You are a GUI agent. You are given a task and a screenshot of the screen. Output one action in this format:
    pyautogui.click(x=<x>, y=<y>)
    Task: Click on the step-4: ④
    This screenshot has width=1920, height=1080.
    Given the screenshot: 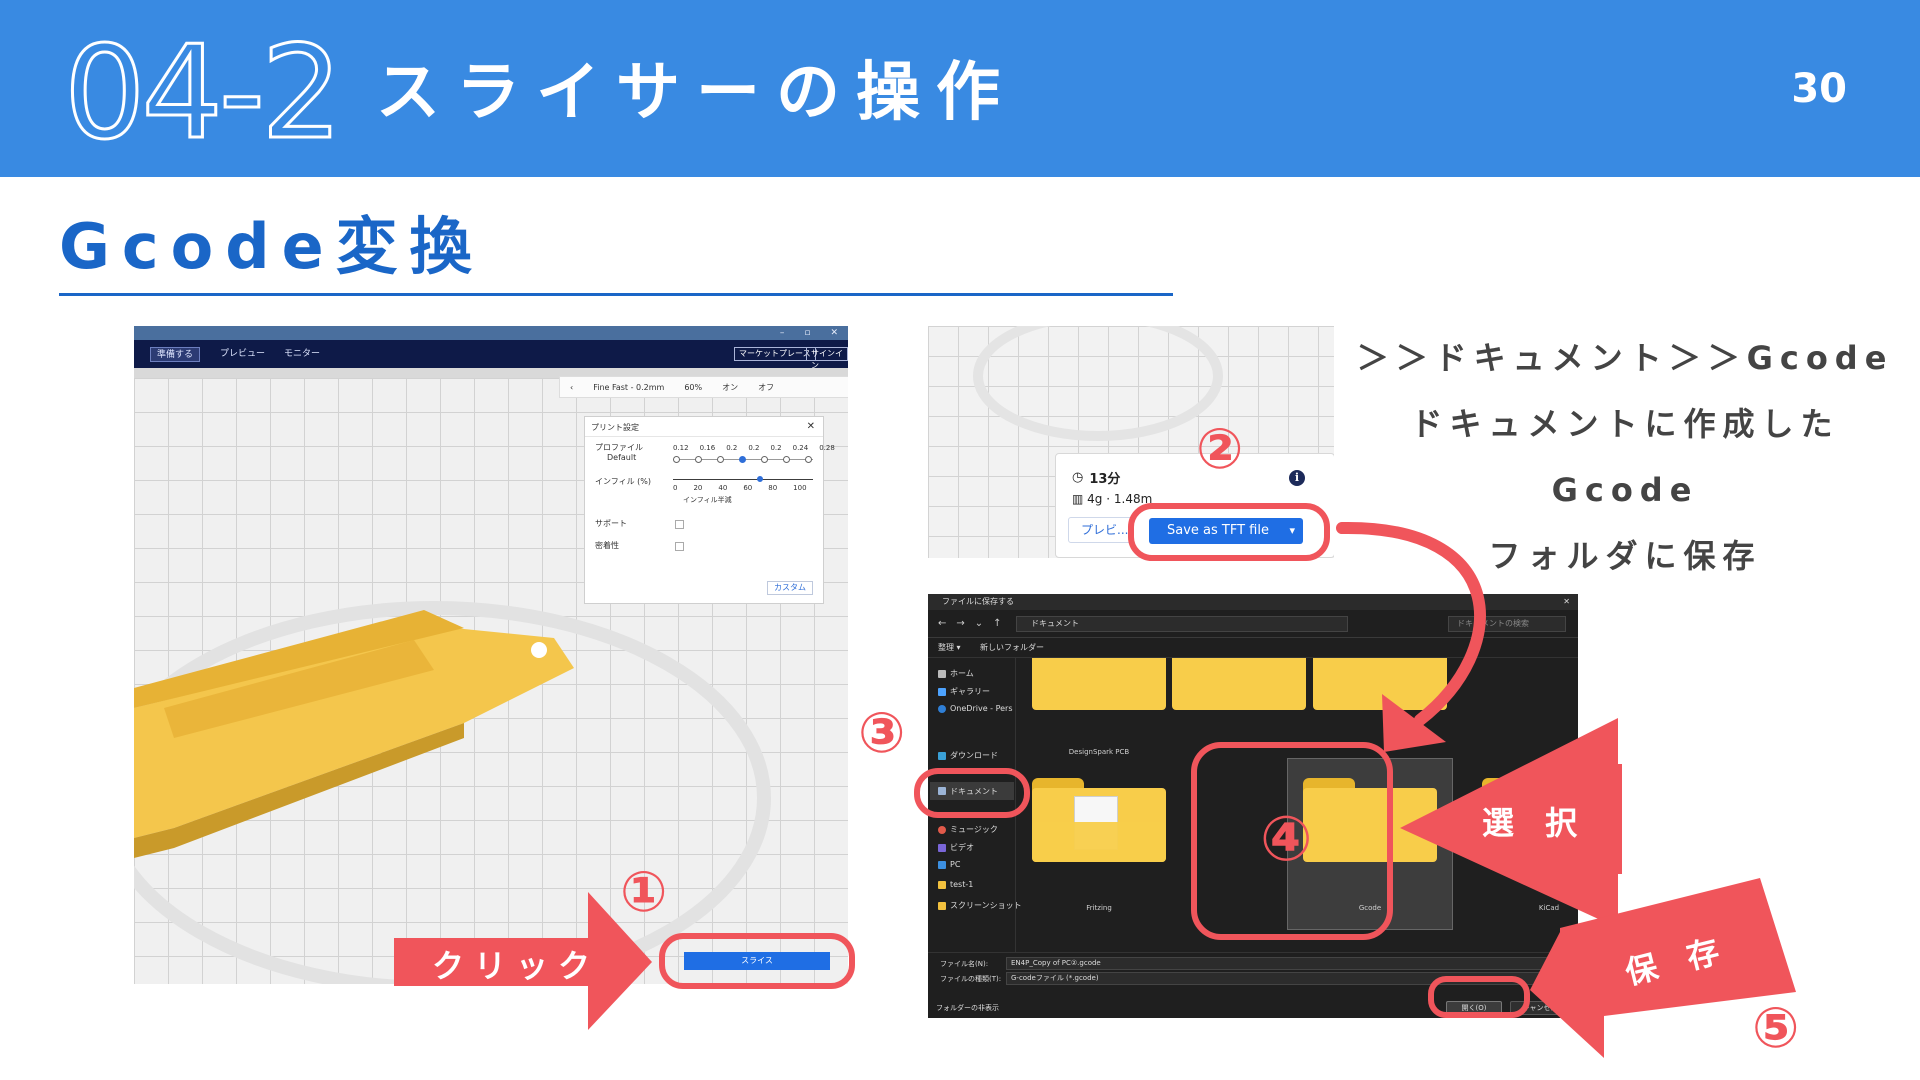 What is the action you would take?
    pyautogui.click(x=1286, y=838)
    